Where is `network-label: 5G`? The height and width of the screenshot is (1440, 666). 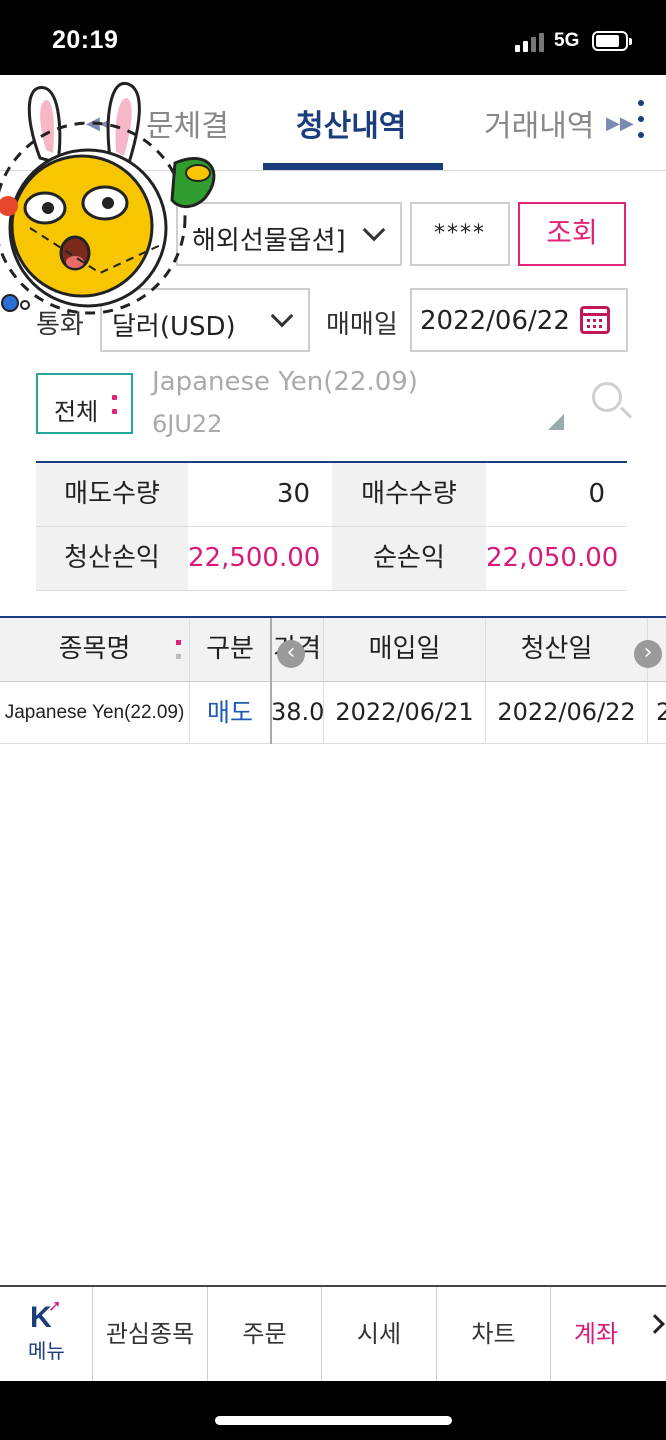
network-label: 5G is located at coordinates (567, 40).